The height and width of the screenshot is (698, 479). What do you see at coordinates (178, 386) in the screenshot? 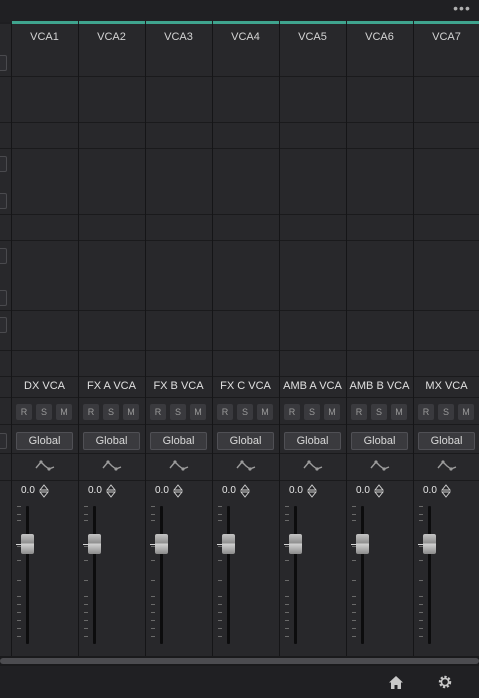
I see `channel-name: FX B VCA` at bounding box center [178, 386].